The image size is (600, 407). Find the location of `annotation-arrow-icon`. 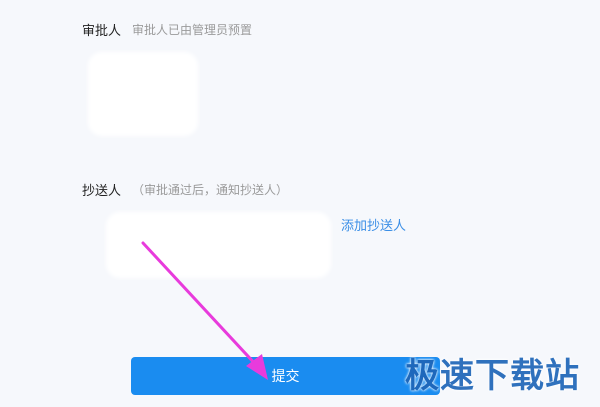

annotation-arrow-icon is located at coordinates (204, 310).